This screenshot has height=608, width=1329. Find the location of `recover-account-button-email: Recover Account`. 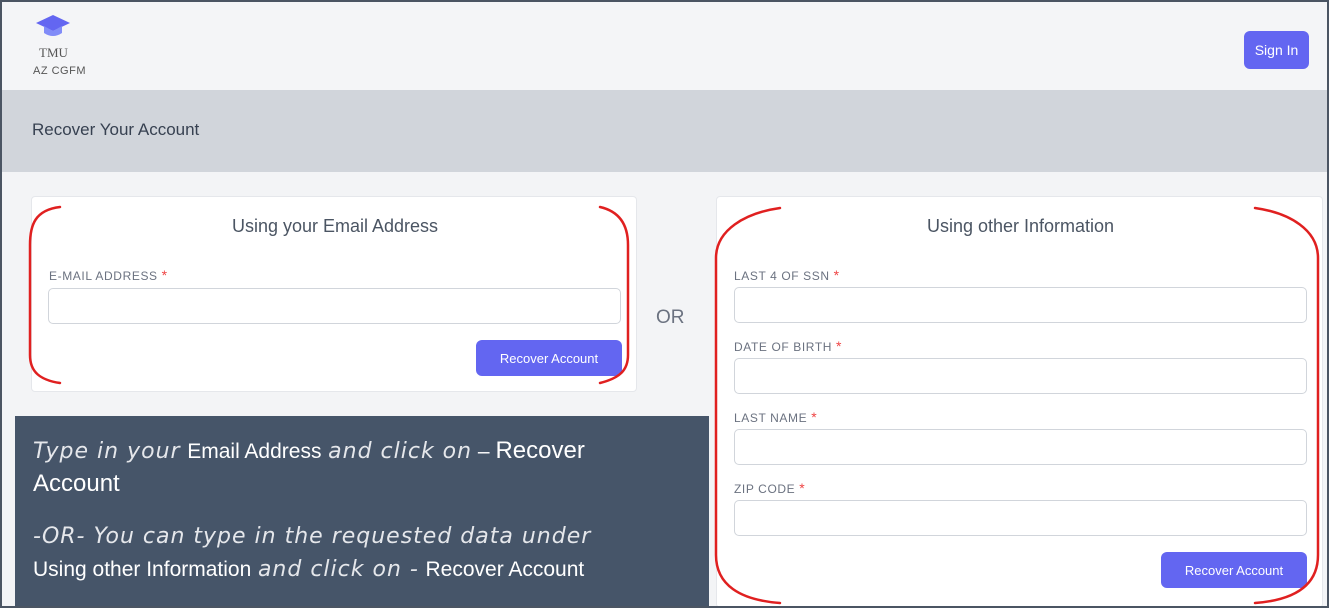

recover-account-button-email: Recover Account is located at coordinates (549, 358).